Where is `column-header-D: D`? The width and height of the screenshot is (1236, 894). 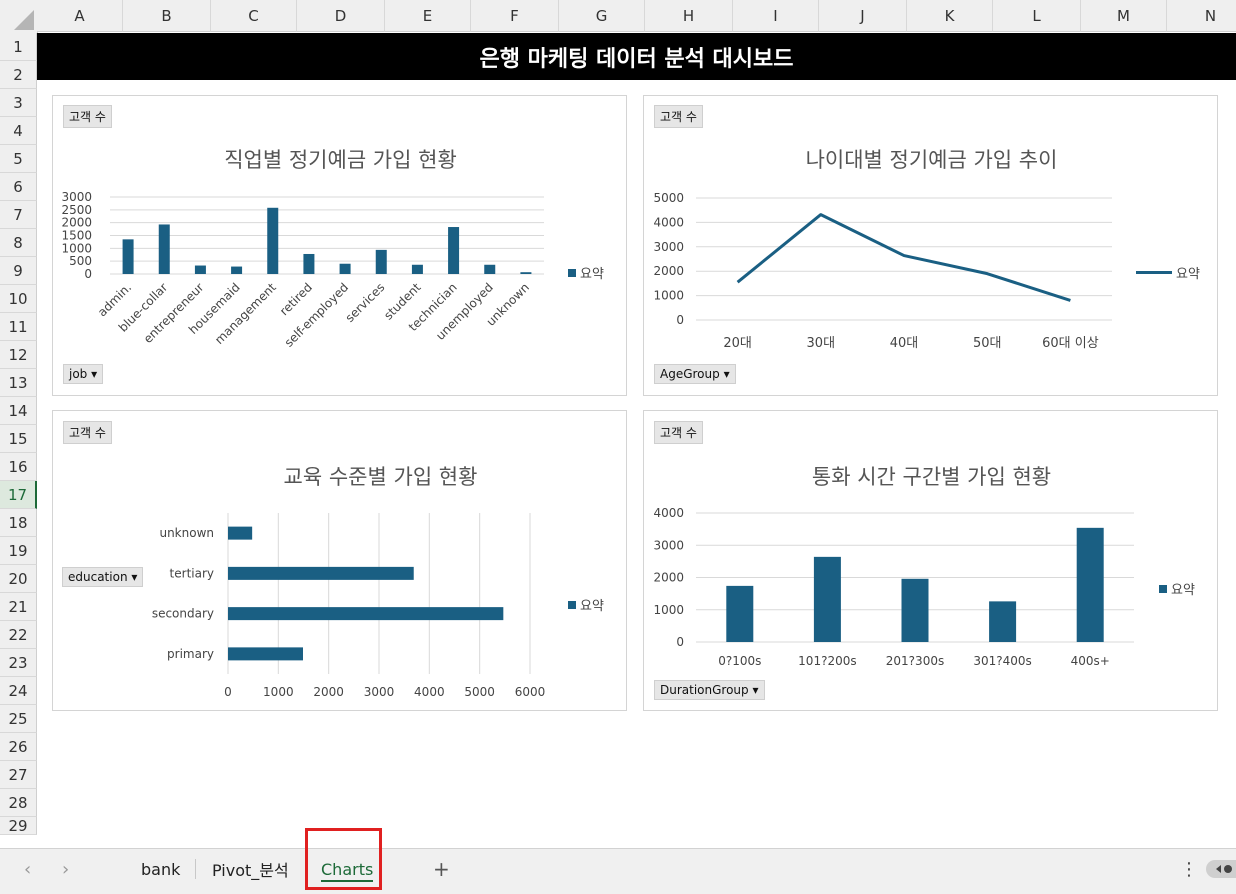
column-header-D: D is located at coordinates (341, 16).